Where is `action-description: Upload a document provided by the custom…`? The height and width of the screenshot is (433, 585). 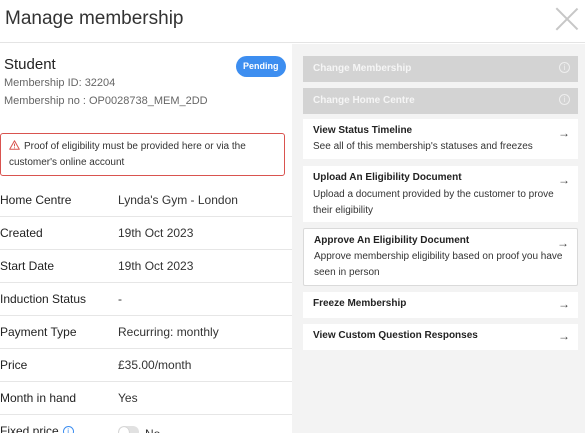
action-description: Upload a document provided by the custom… is located at coordinates (433, 202).